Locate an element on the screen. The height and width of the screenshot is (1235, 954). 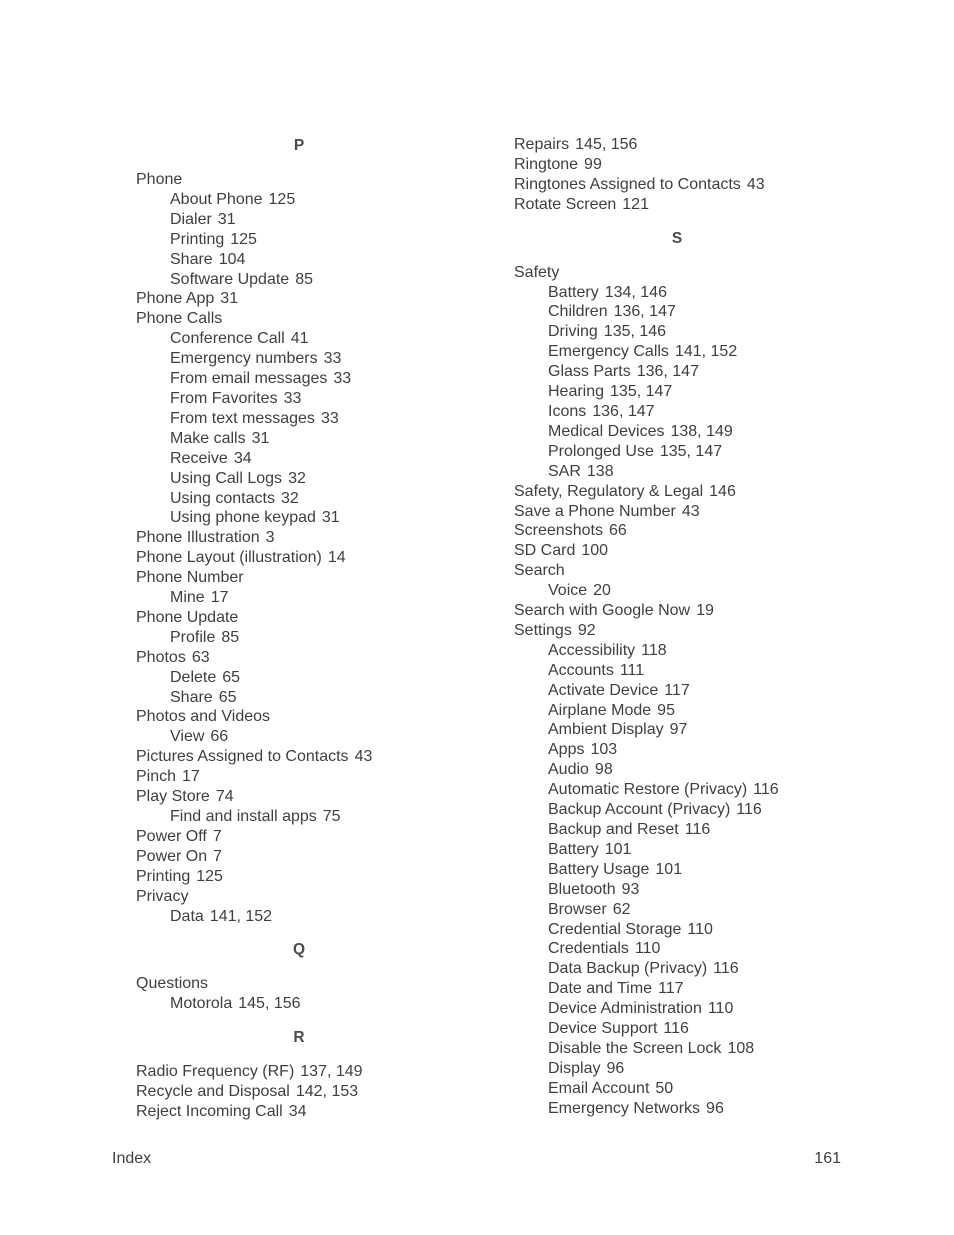
index-page-ref: 14 is located at coordinates (337, 557).